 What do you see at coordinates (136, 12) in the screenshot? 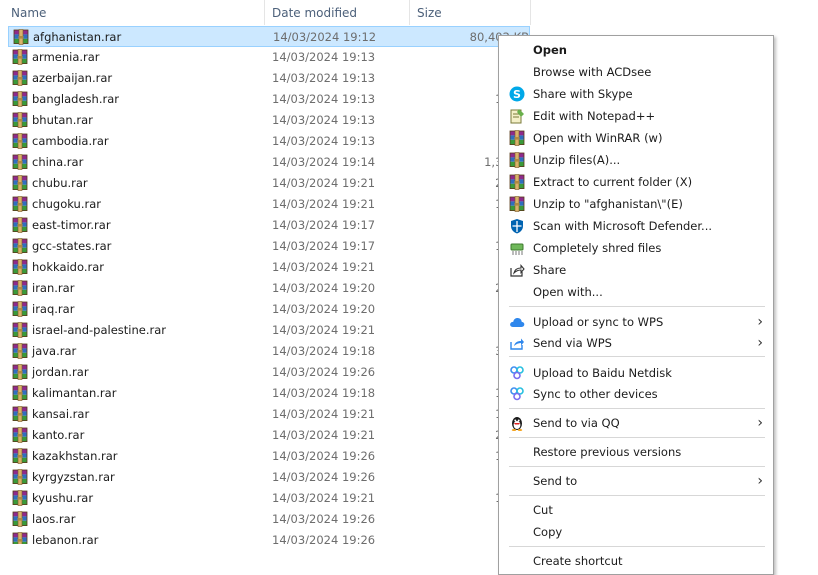
I see `column-header-name: Name` at bounding box center [136, 12].